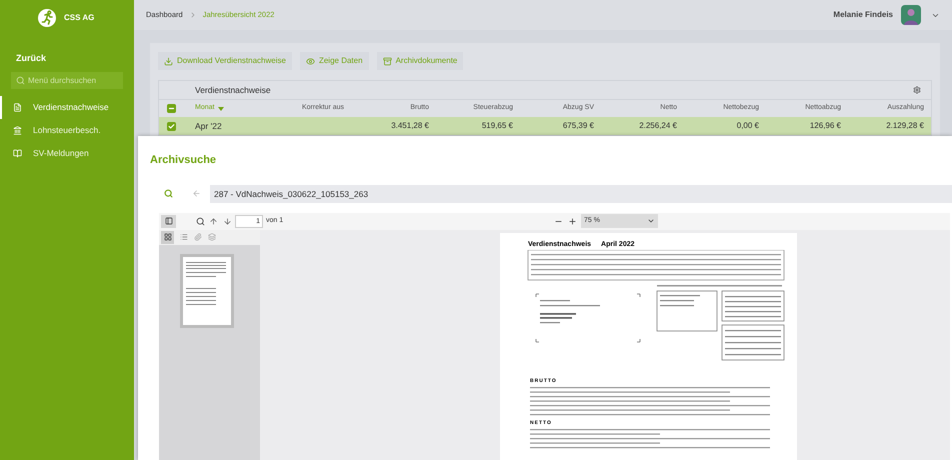 This screenshot has width=952, height=460. I want to click on eye-icon, so click(310, 61).